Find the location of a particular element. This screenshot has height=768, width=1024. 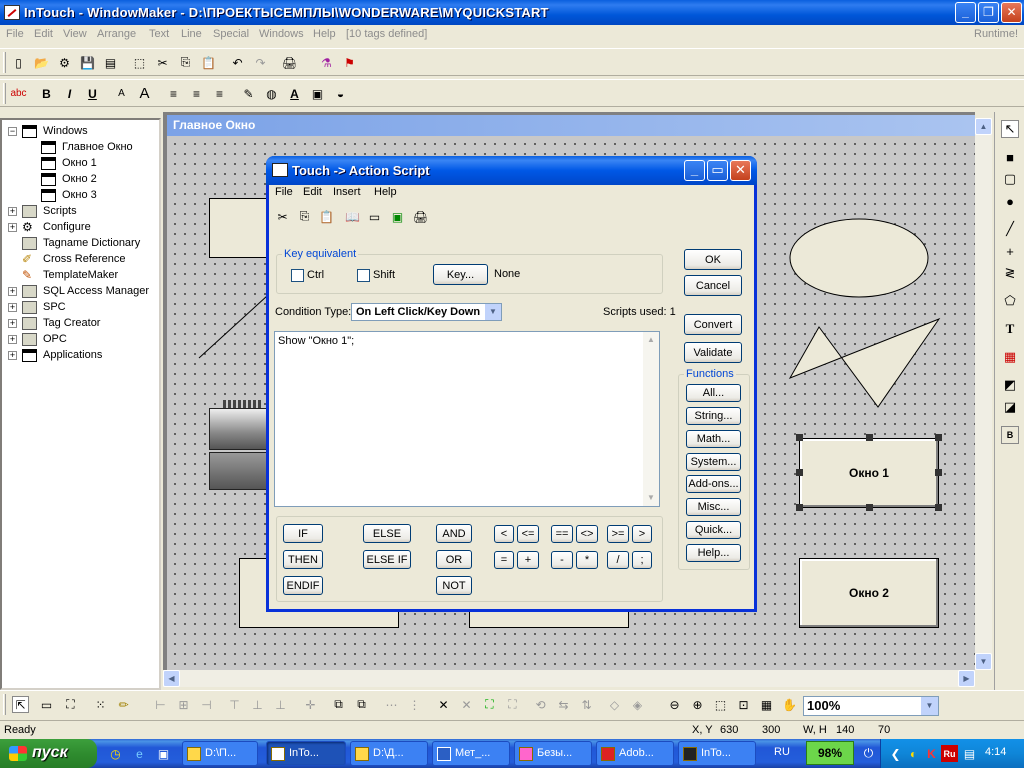

underline-icon: U is located at coordinates (92, 93).